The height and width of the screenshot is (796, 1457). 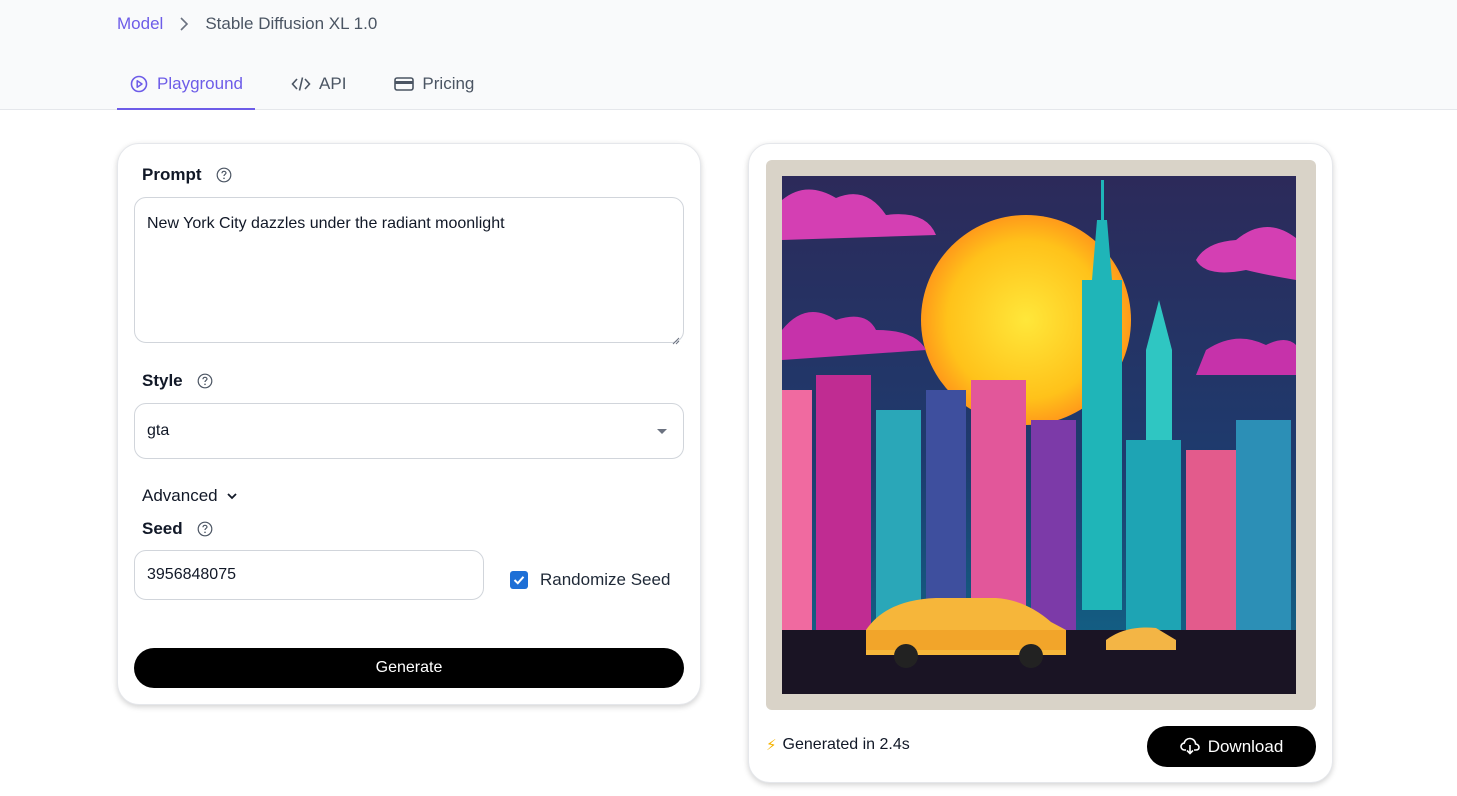 I want to click on tab-playground-label: Playground, so click(x=200, y=83).